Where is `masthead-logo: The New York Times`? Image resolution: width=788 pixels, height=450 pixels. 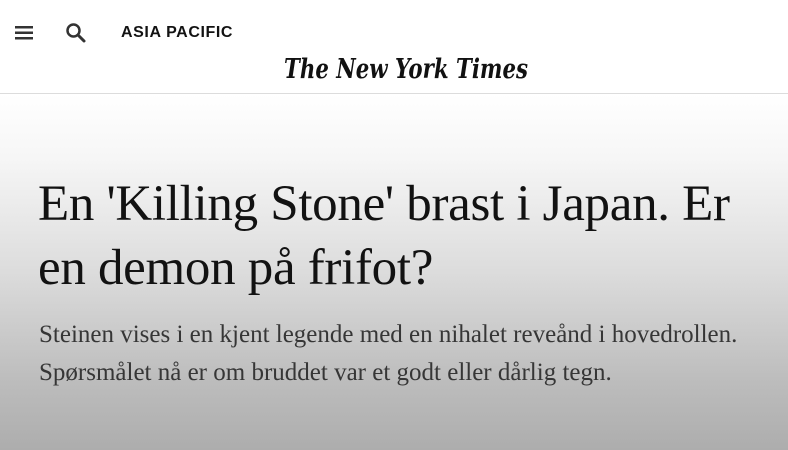
masthead-logo: The New York Times is located at coordinates (394, 70).